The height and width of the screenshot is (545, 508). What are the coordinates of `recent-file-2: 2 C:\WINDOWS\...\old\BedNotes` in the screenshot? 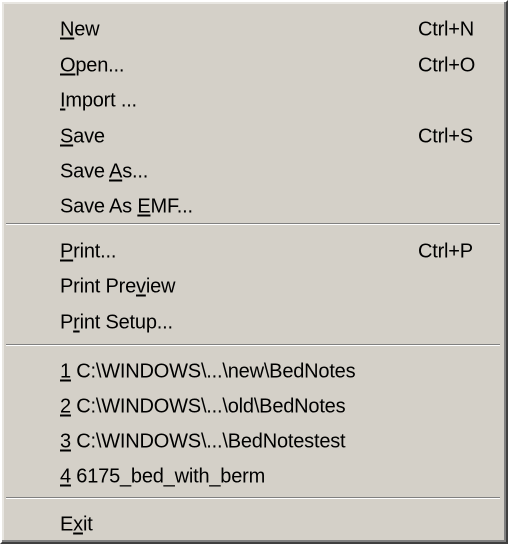 It's located at (253, 407).